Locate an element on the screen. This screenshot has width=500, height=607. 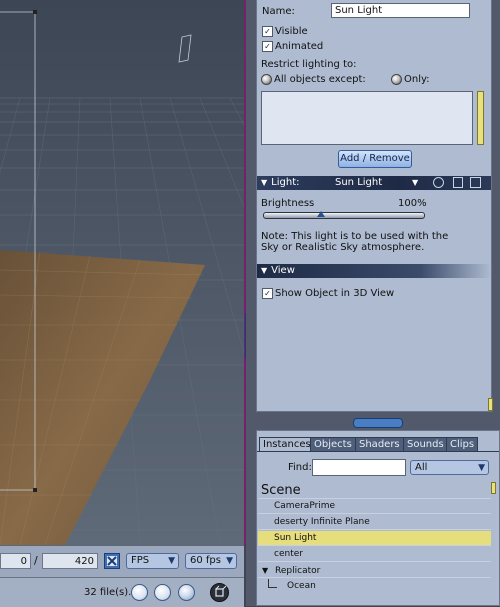
list-item-label: center is located at coordinates (288, 554).